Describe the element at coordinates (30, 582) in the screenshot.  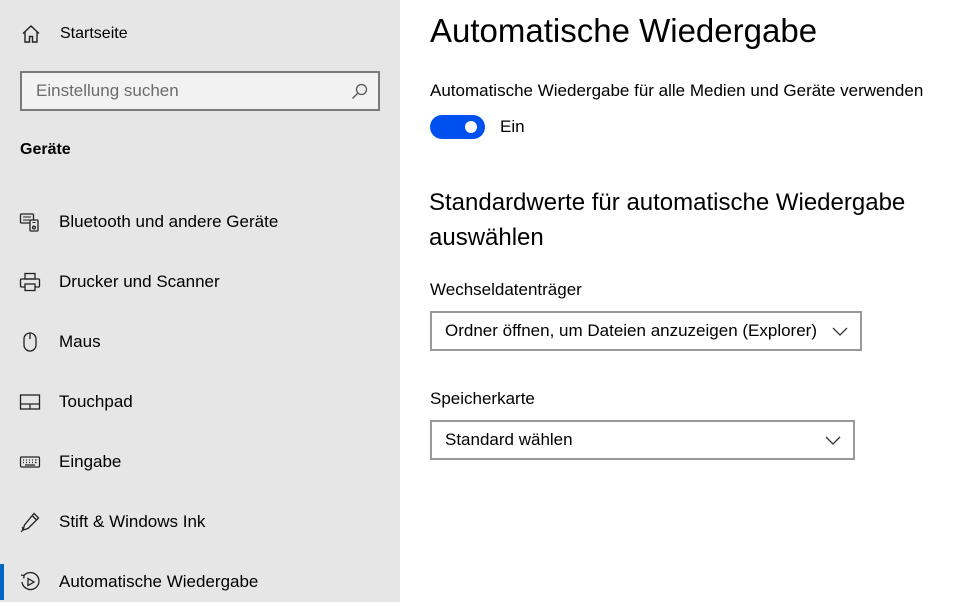
I see `autoplay-icon` at that location.